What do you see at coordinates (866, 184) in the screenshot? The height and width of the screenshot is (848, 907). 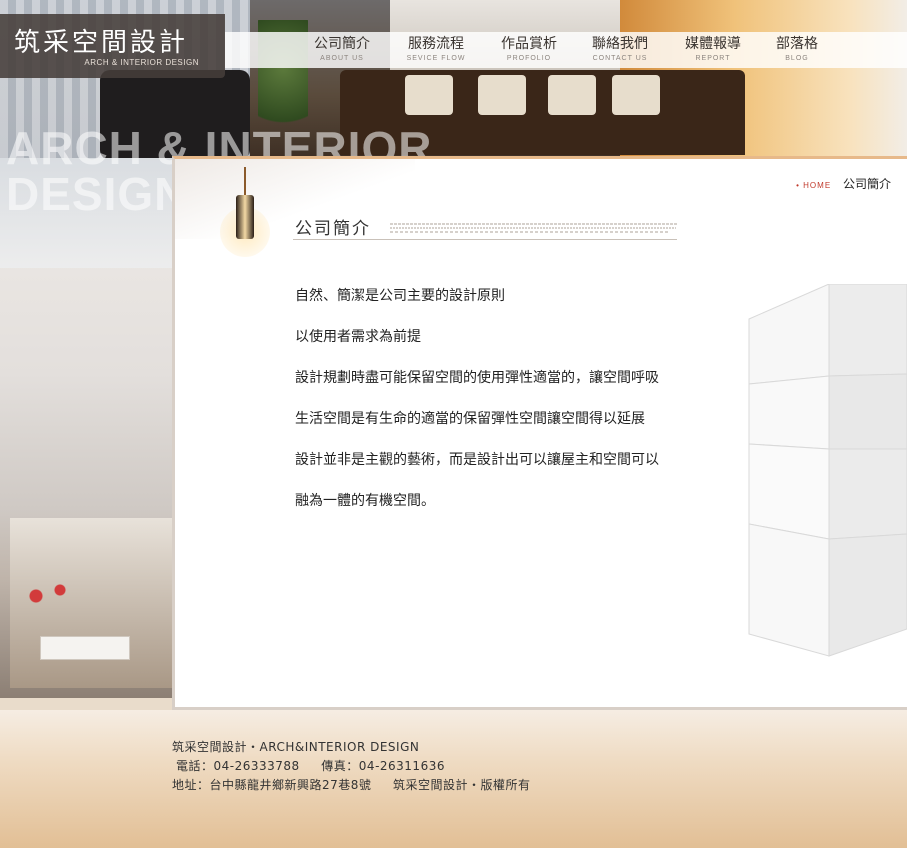 I see `breadcrumb-current: 公司簡介` at bounding box center [866, 184].